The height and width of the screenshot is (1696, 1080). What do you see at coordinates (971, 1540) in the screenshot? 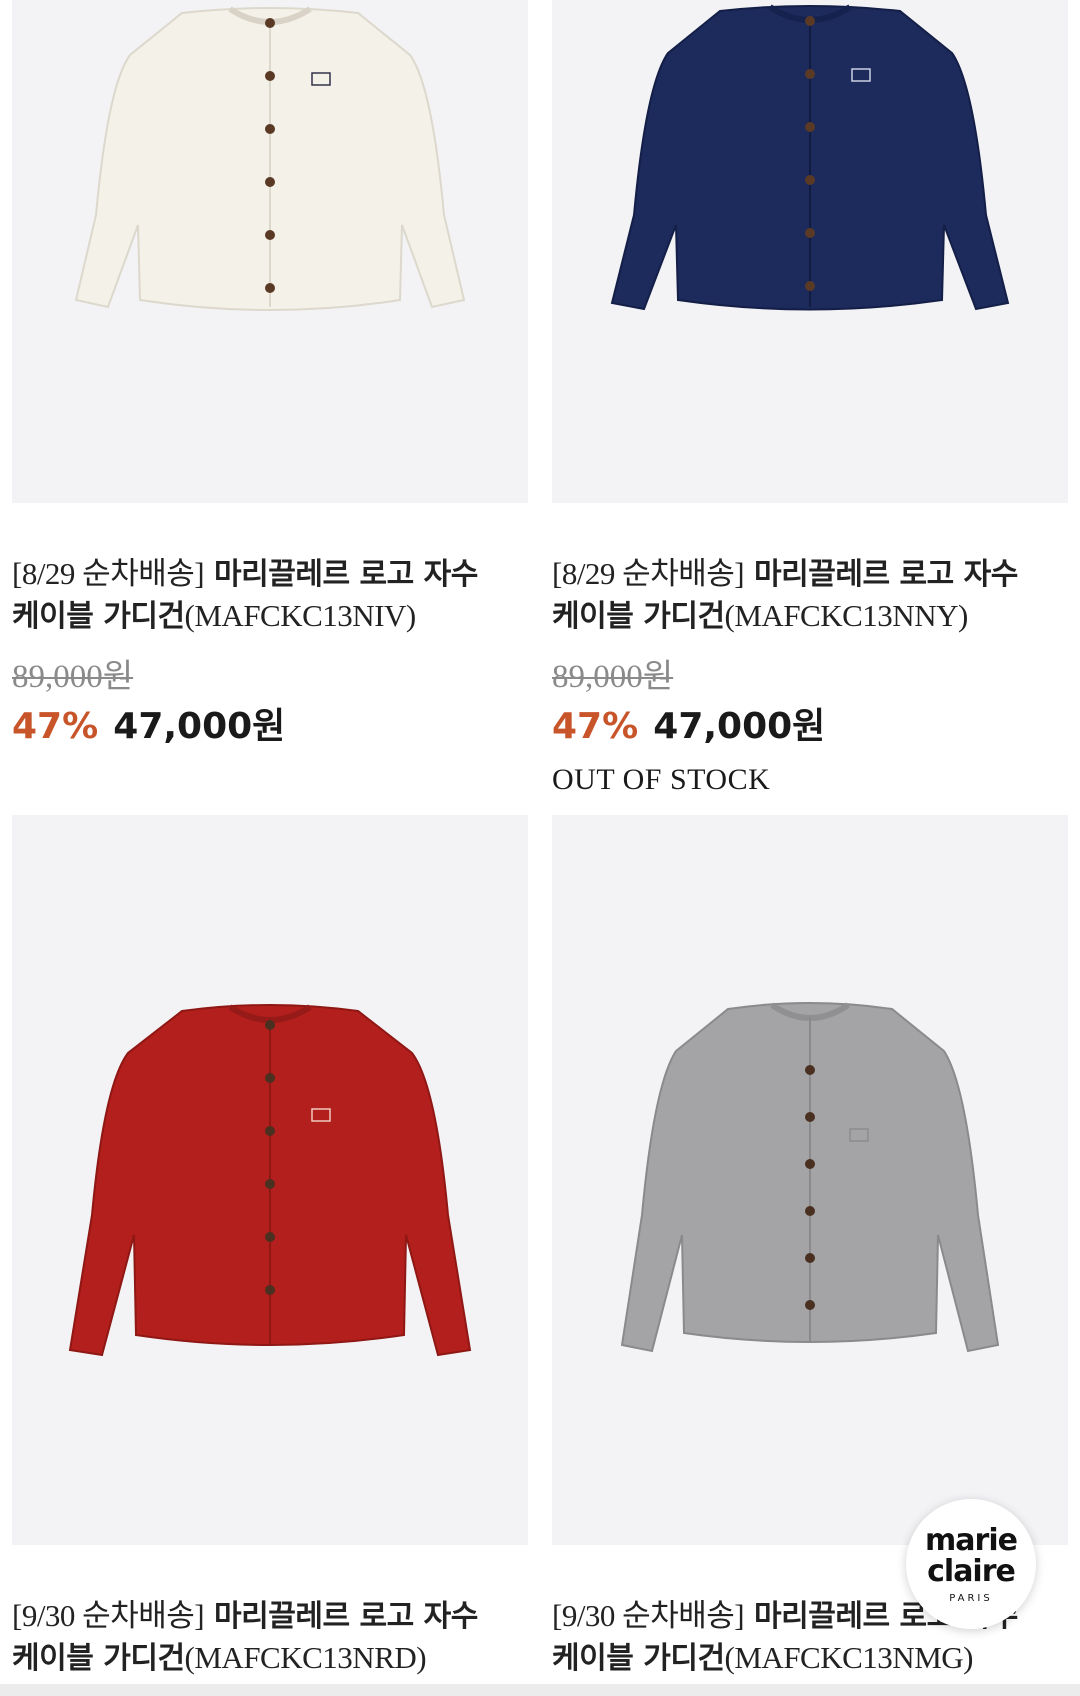
I see `logo-line1: marie` at bounding box center [971, 1540].